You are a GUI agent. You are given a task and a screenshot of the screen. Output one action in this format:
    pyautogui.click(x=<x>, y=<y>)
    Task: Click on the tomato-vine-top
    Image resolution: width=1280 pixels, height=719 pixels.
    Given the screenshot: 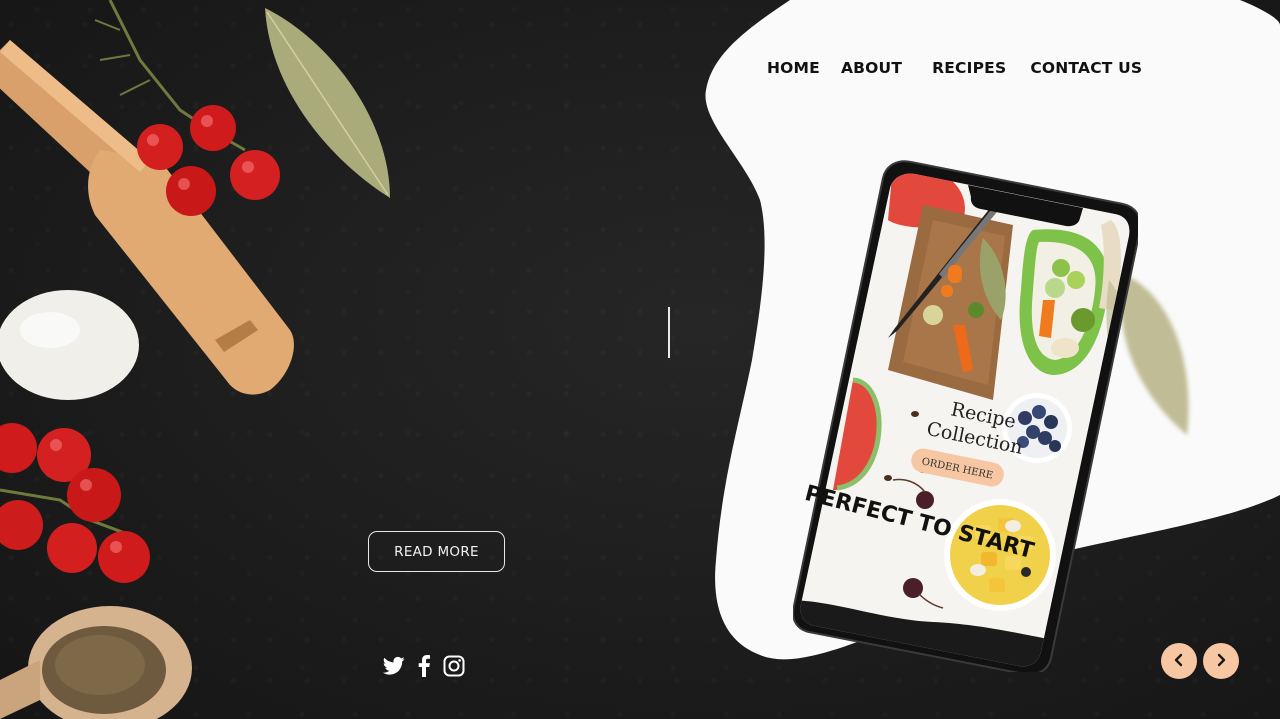 What is the action you would take?
    pyautogui.click(x=187, y=108)
    